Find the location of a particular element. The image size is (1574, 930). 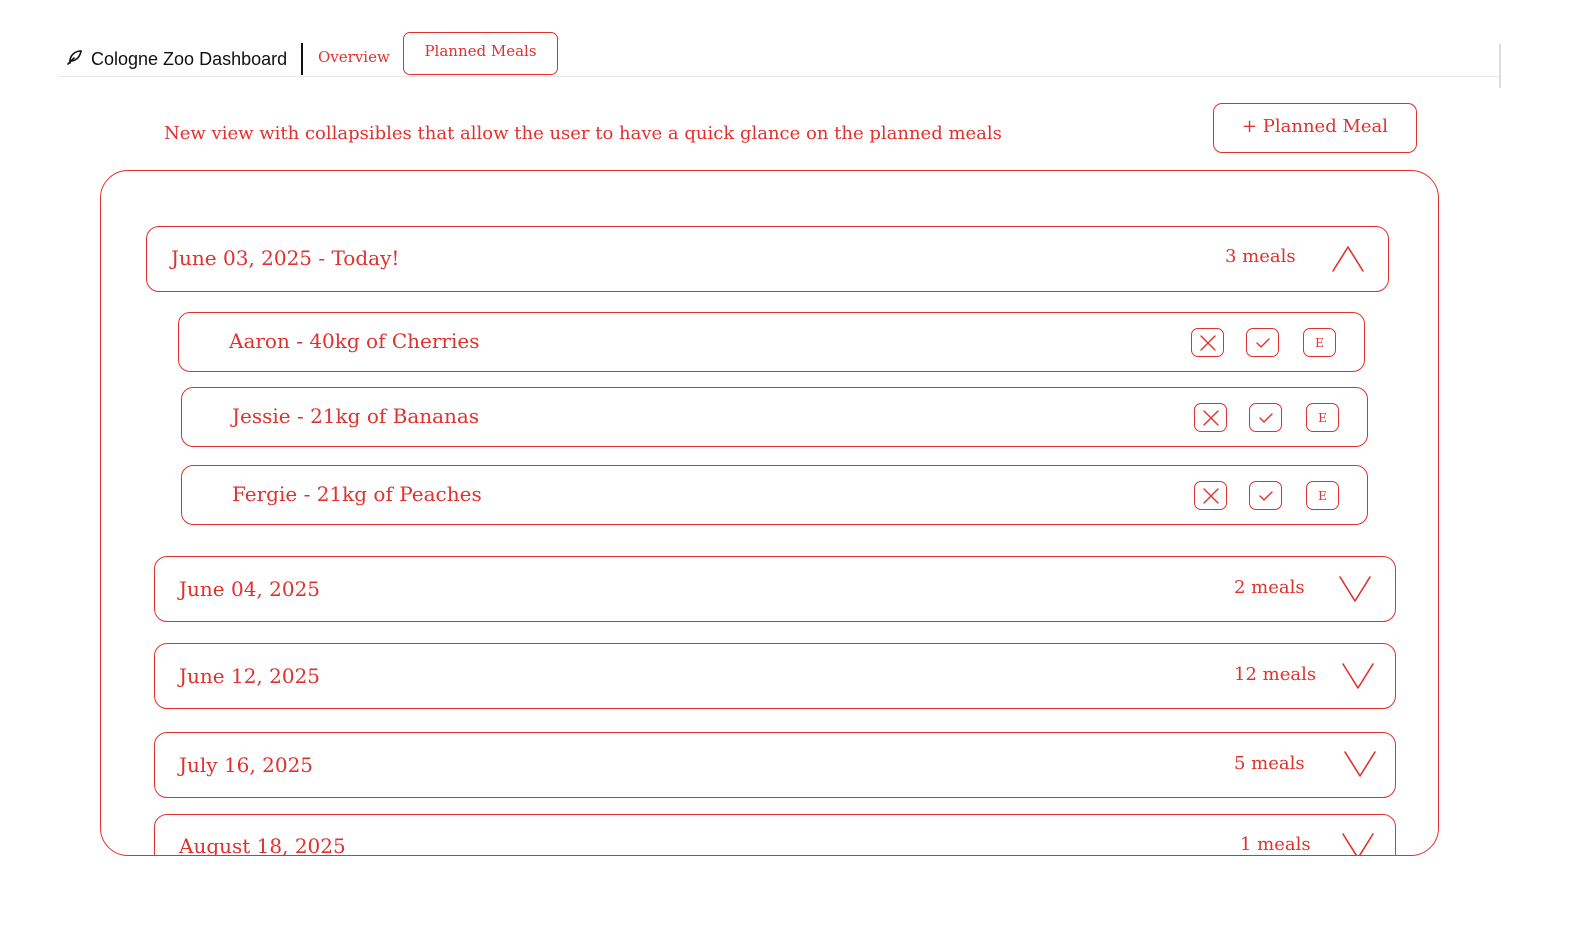

day-header: June 03, 2025 - Today! 3 meals is located at coordinates (767, 259).